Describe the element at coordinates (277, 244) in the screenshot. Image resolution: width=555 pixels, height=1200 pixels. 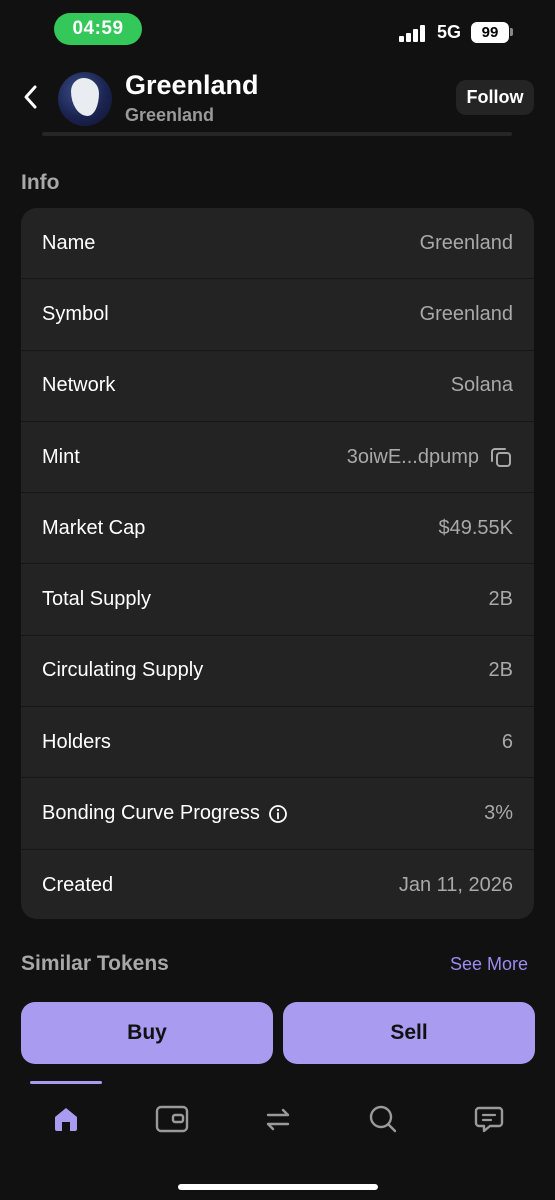
I see `info-row-name: Name Greenland` at that location.